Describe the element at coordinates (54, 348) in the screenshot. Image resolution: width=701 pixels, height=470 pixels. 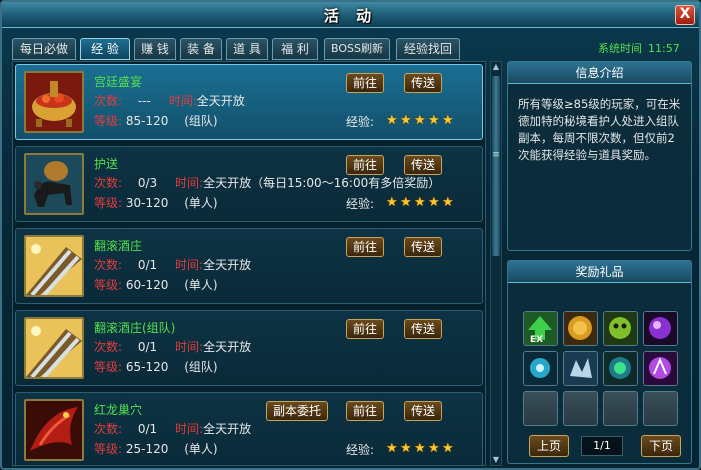
I see `wine-barrel-icon` at that location.